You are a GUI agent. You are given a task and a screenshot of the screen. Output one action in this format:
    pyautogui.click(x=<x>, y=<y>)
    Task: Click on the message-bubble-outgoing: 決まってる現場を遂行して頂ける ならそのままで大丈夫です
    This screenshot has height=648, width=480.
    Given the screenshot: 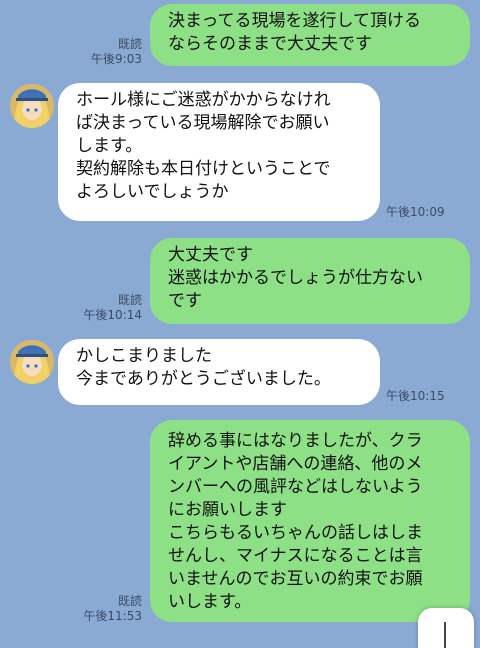 What is the action you would take?
    pyautogui.click(x=310, y=35)
    